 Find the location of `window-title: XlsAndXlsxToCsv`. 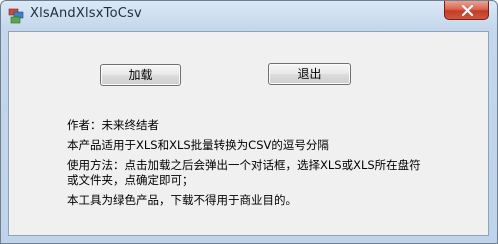

window-title: XlsAndXlsxToCsv is located at coordinates (86, 13).